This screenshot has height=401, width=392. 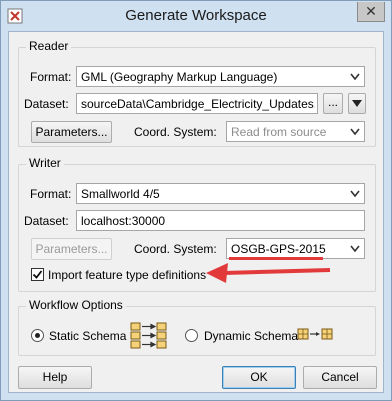 What do you see at coordinates (340, 377) in the screenshot?
I see `cancel-button: Cancel` at bounding box center [340, 377].